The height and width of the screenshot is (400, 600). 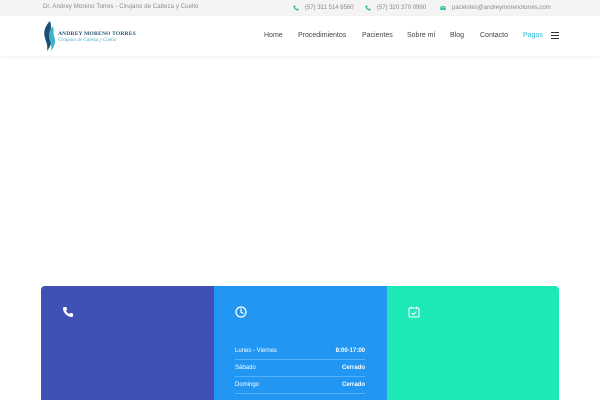 I want to click on email-contact: pacientes@andreymorenotorres.com, so click(x=495, y=8).